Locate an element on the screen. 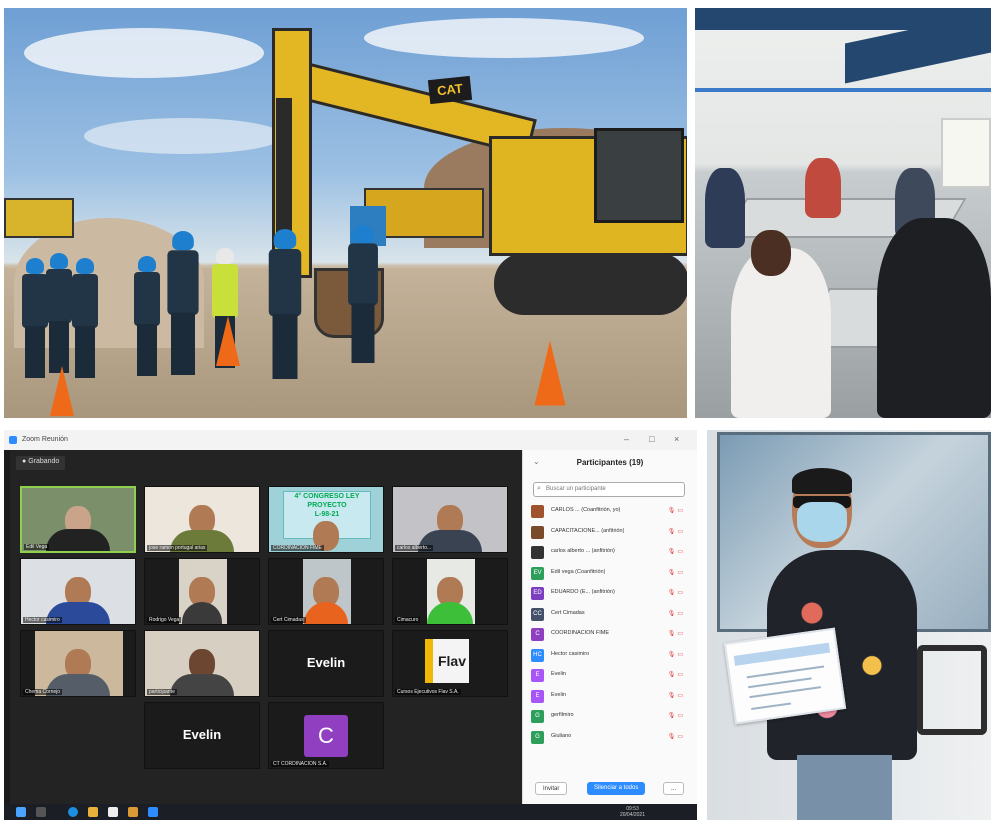 The image size is (991, 820). tile-name: CORDINACION FIME is located at coordinates (297, 548).